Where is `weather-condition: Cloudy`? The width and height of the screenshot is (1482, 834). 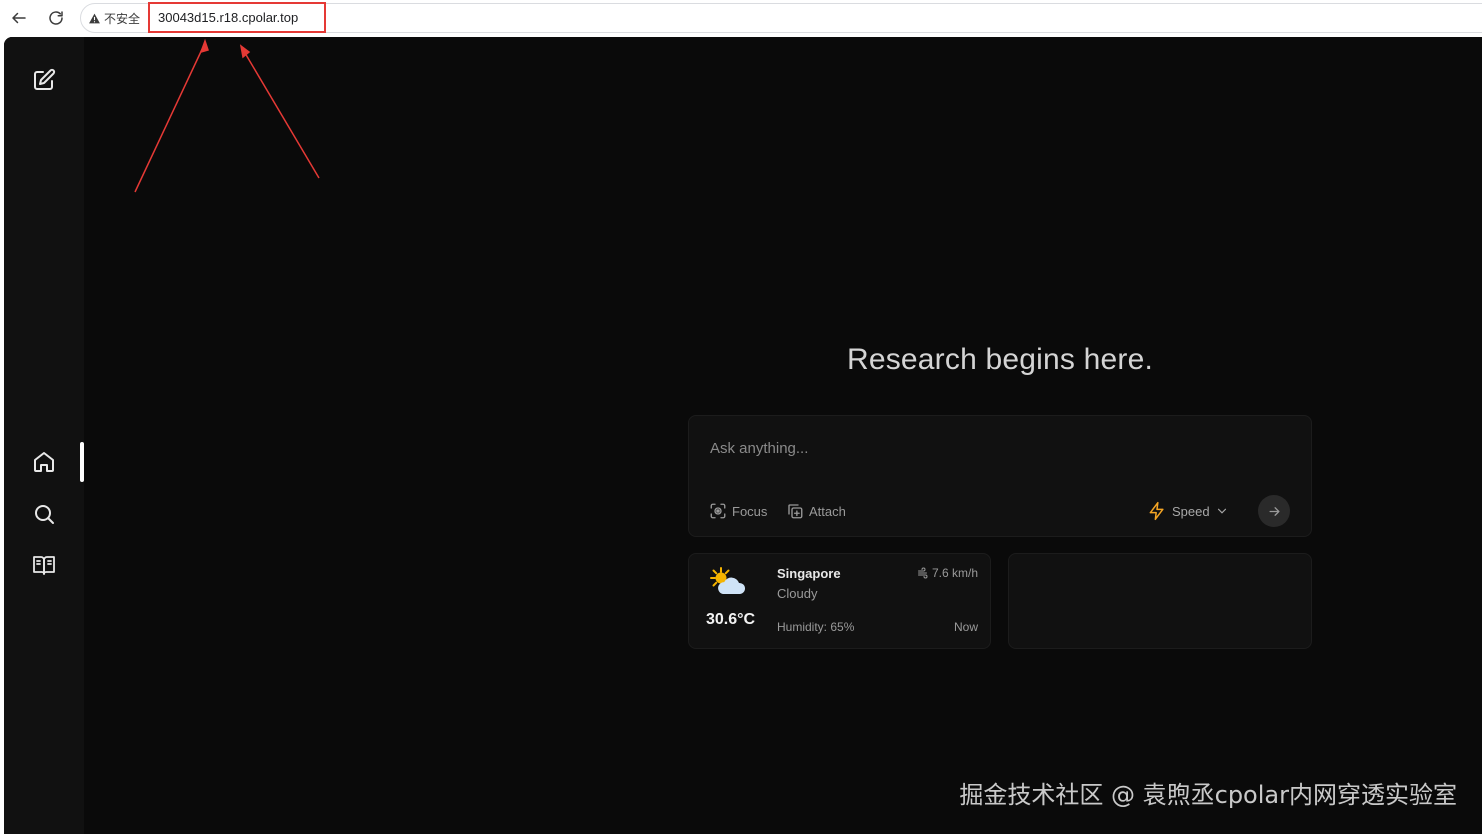 weather-condition: Cloudy is located at coordinates (797, 593).